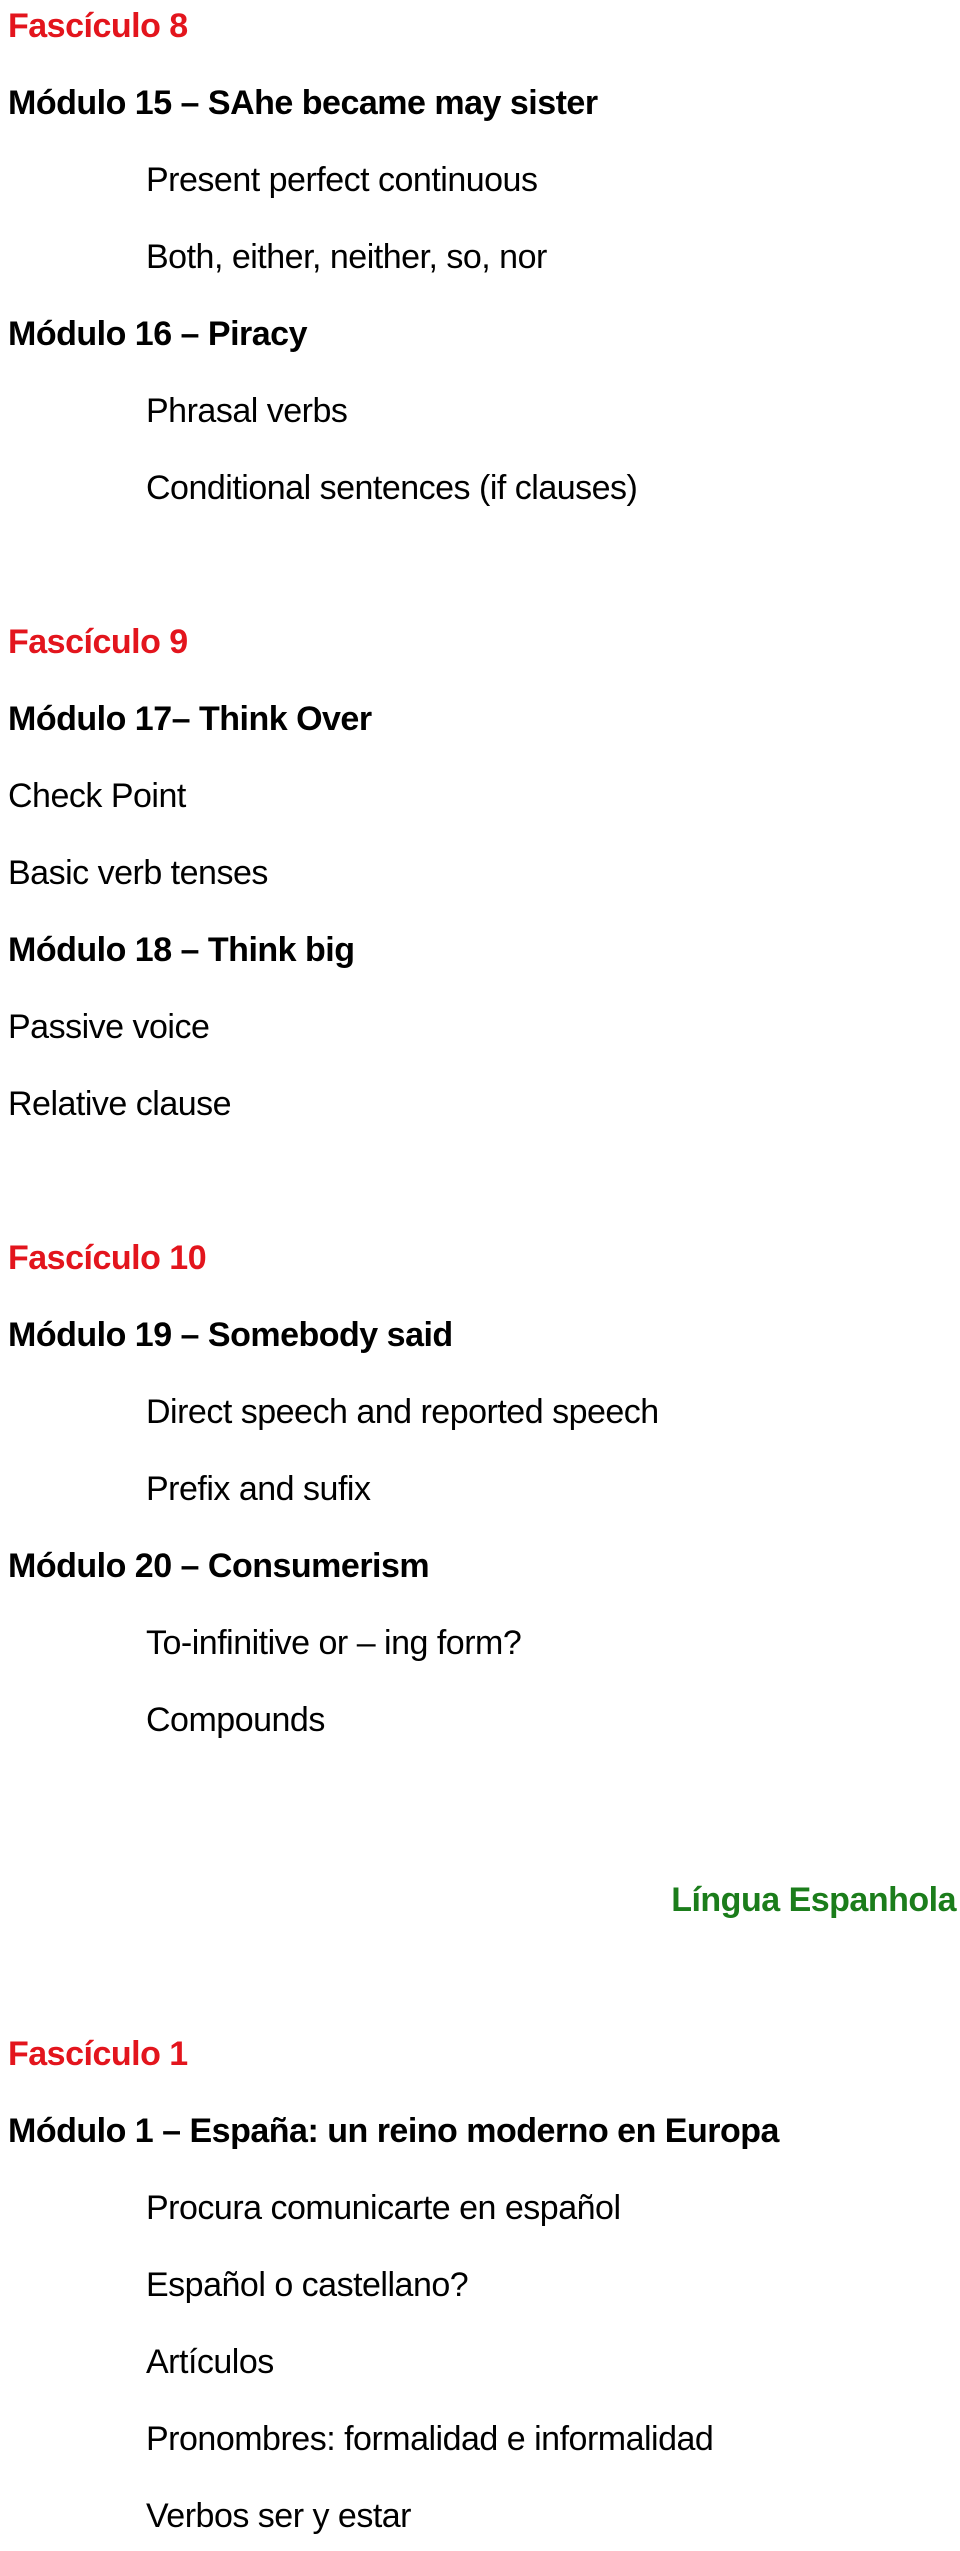  I want to click on topic-item: Basic verb tenses, so click(138, 873).